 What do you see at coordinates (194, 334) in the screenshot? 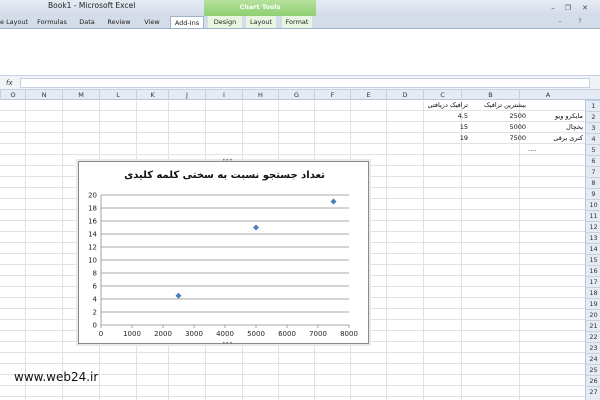
I see `x-tick-label: 3000` at bounding box center [194, 334].